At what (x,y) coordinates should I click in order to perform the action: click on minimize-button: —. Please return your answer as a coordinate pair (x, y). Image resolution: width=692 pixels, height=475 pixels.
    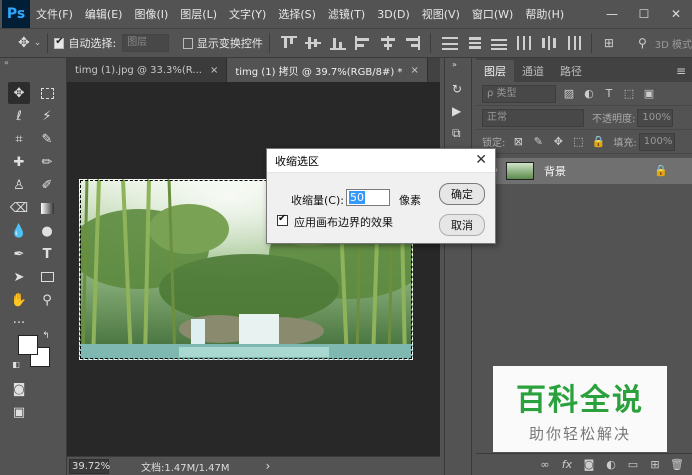
    Looking at the image, I should click on (612, 14).